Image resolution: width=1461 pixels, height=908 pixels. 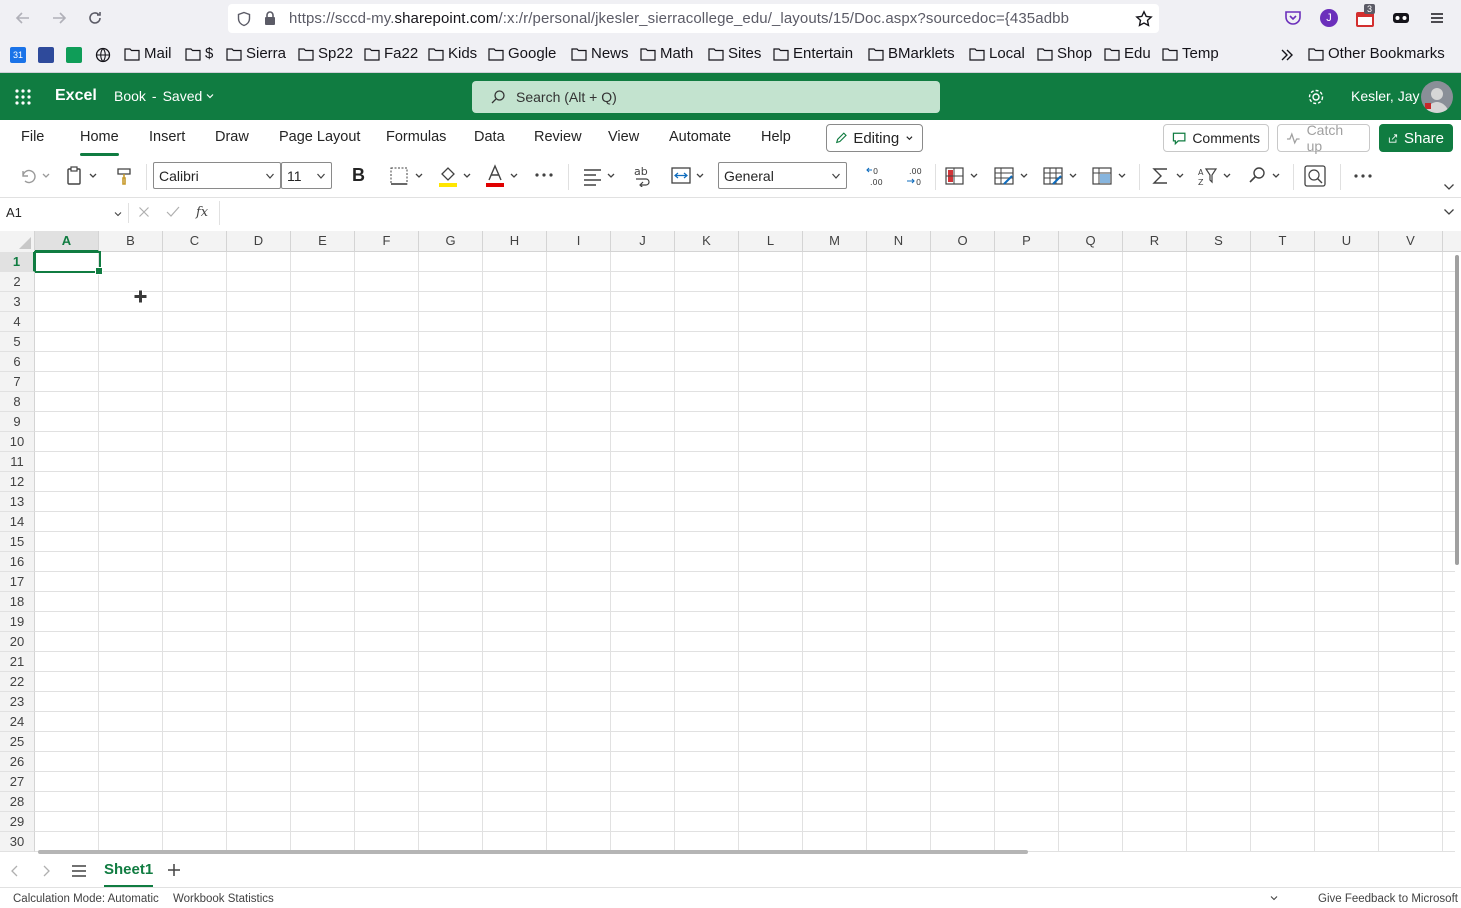 What do you see at coordinates (451, 241) in the screenshot?
I see `column-header-g: G` at bounding box center [451, 241].